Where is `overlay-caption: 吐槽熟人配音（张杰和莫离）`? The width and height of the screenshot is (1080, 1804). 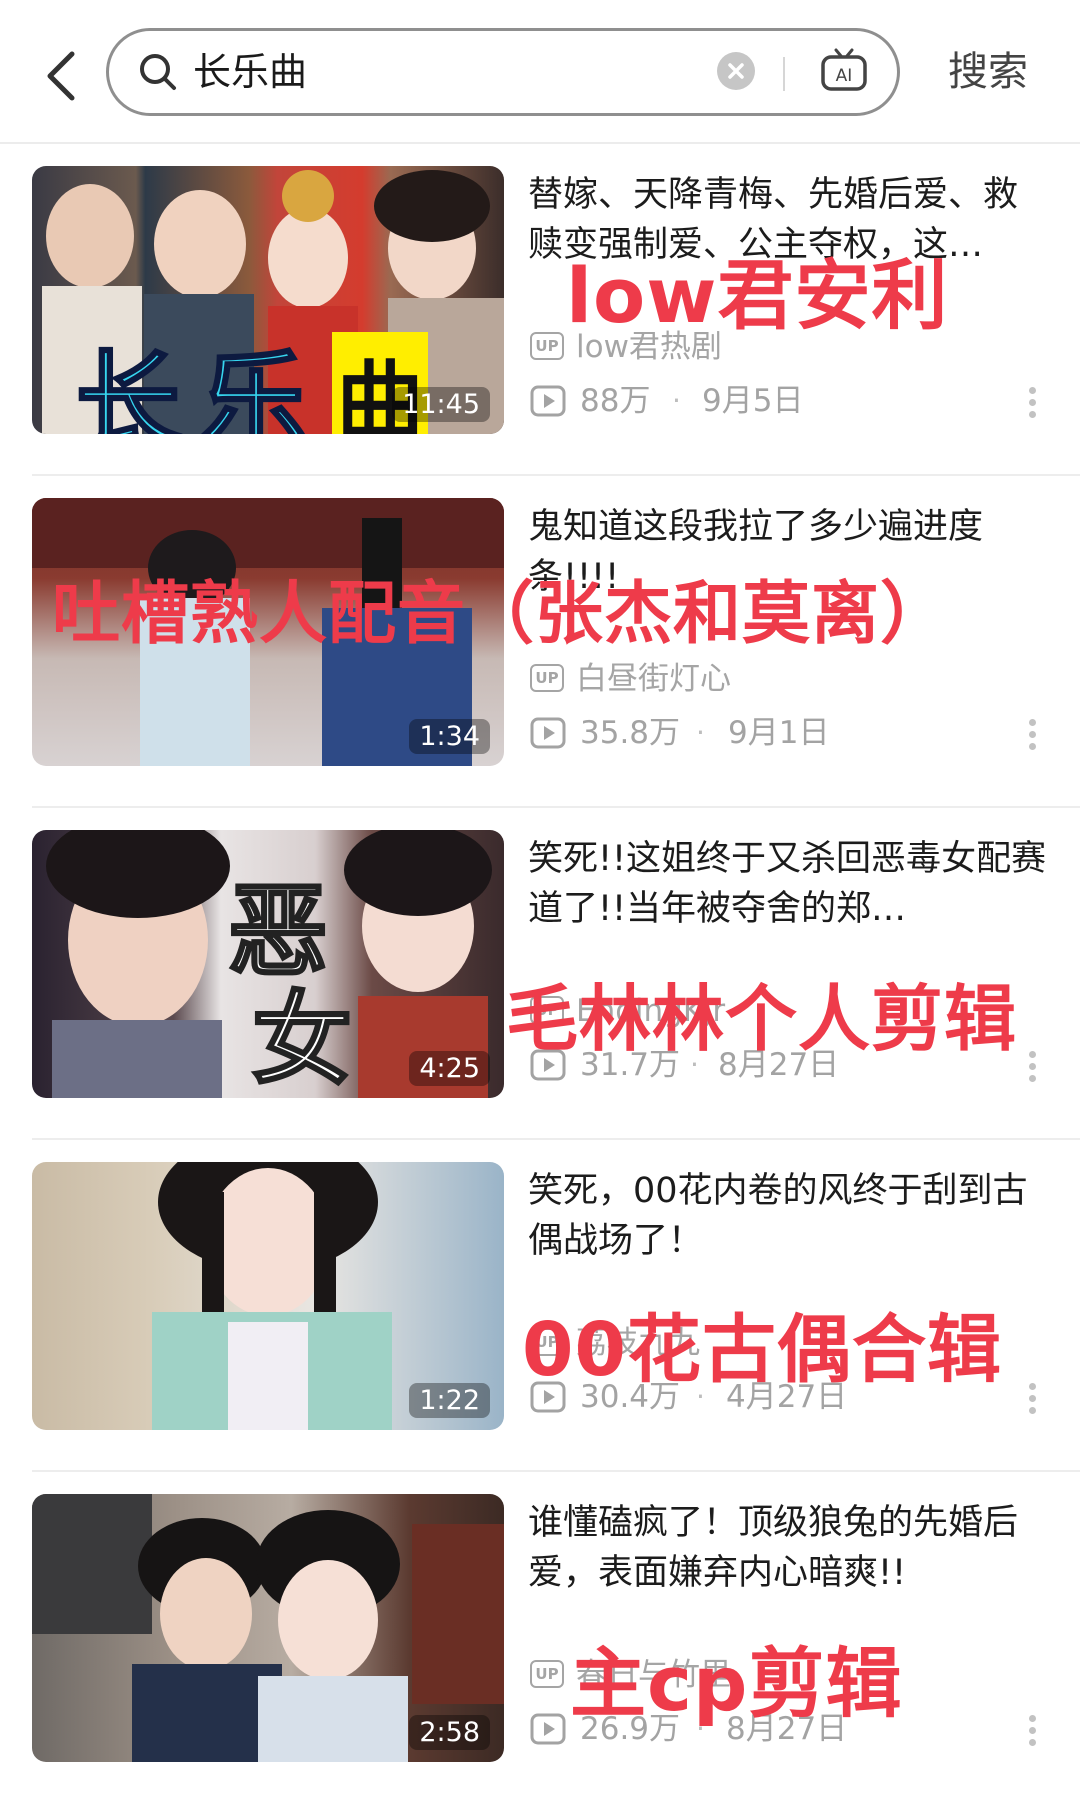 overlay-caption: 吐槽熟人配音（张杰和莫离） is located at coordinates (501, 614).